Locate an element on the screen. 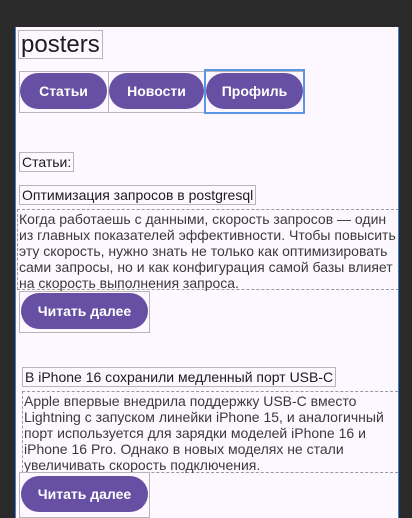  tab-news: Новости is located at coordinates (156, 91).